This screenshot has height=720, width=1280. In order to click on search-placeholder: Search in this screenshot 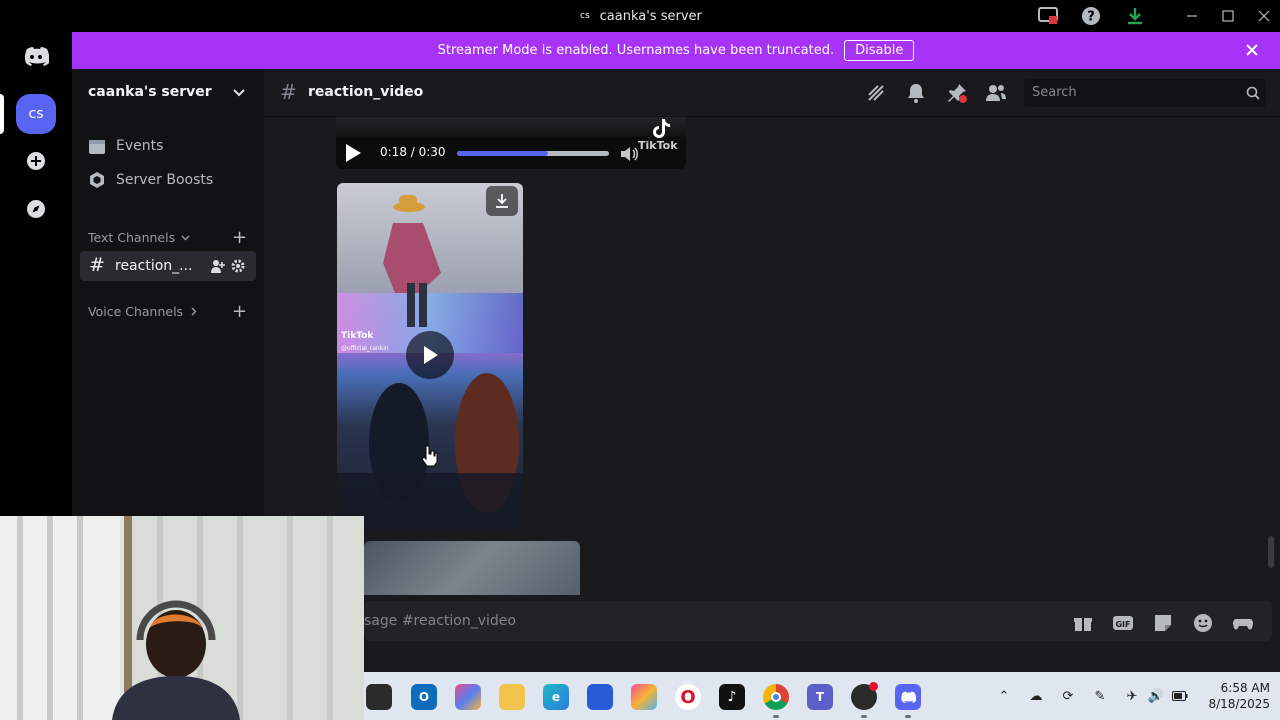, I will do `click(1054, 92)`.